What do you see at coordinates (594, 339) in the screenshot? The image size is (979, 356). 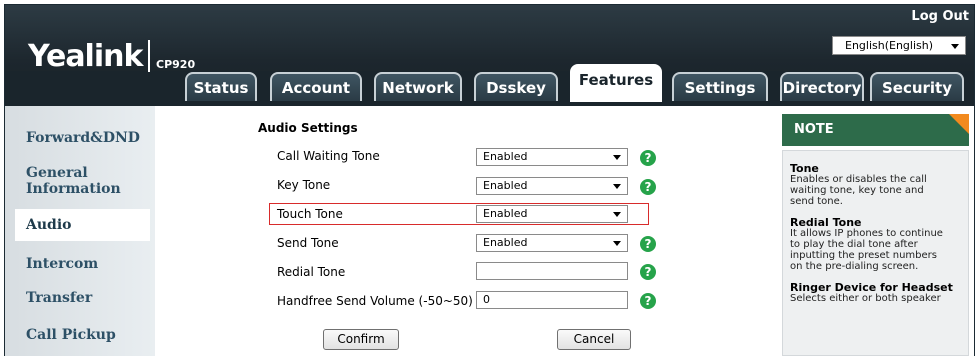 I see `cancel-button: Cancel` at bounding box center [594, 339].